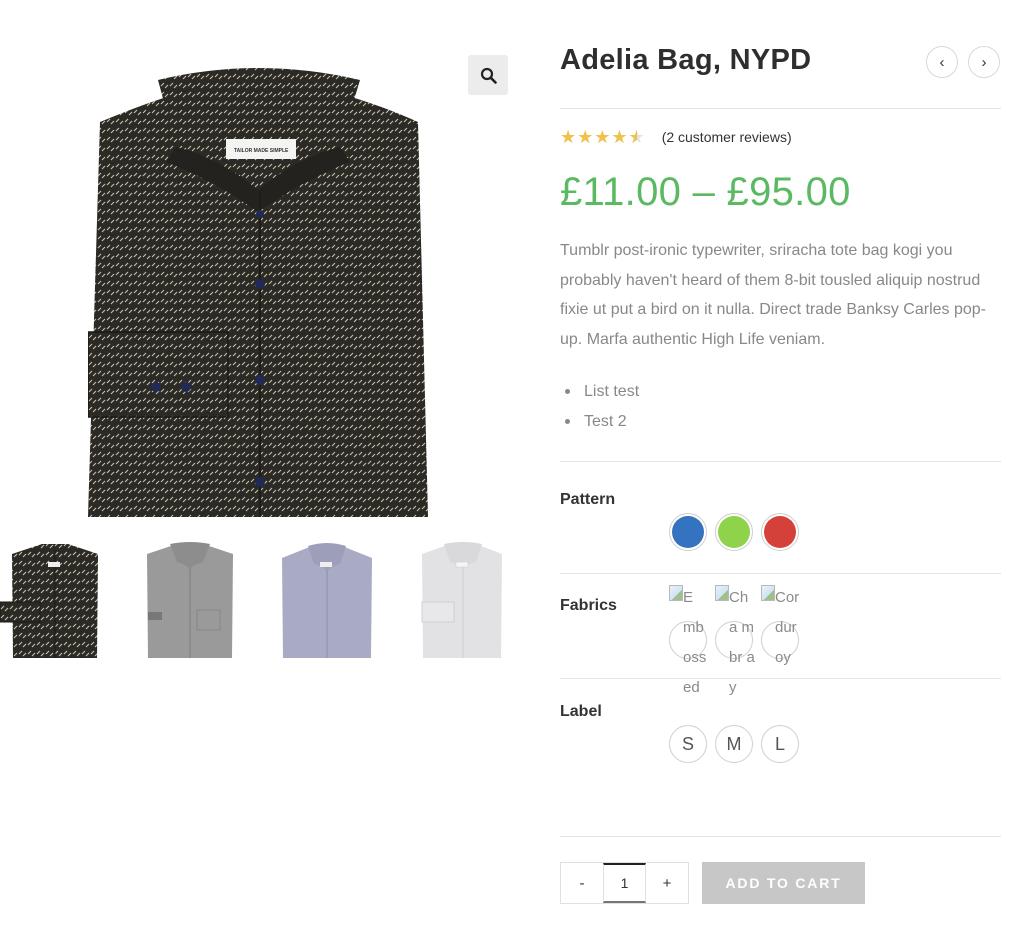 Image resolution: width=1024 pixels, height=930 pixels. What do you see at coordinates (599, 392) in the screenshot?
I see `list-item: List test` at bounding box center [599, 392].